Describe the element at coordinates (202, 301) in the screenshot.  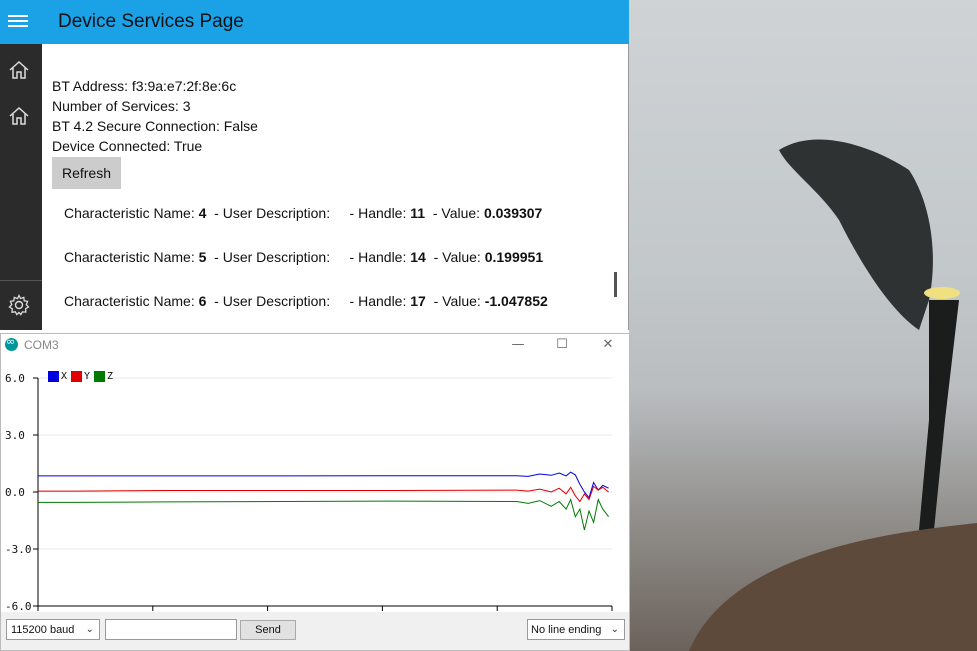
I see `characteristic-name-value: 6` at that location.